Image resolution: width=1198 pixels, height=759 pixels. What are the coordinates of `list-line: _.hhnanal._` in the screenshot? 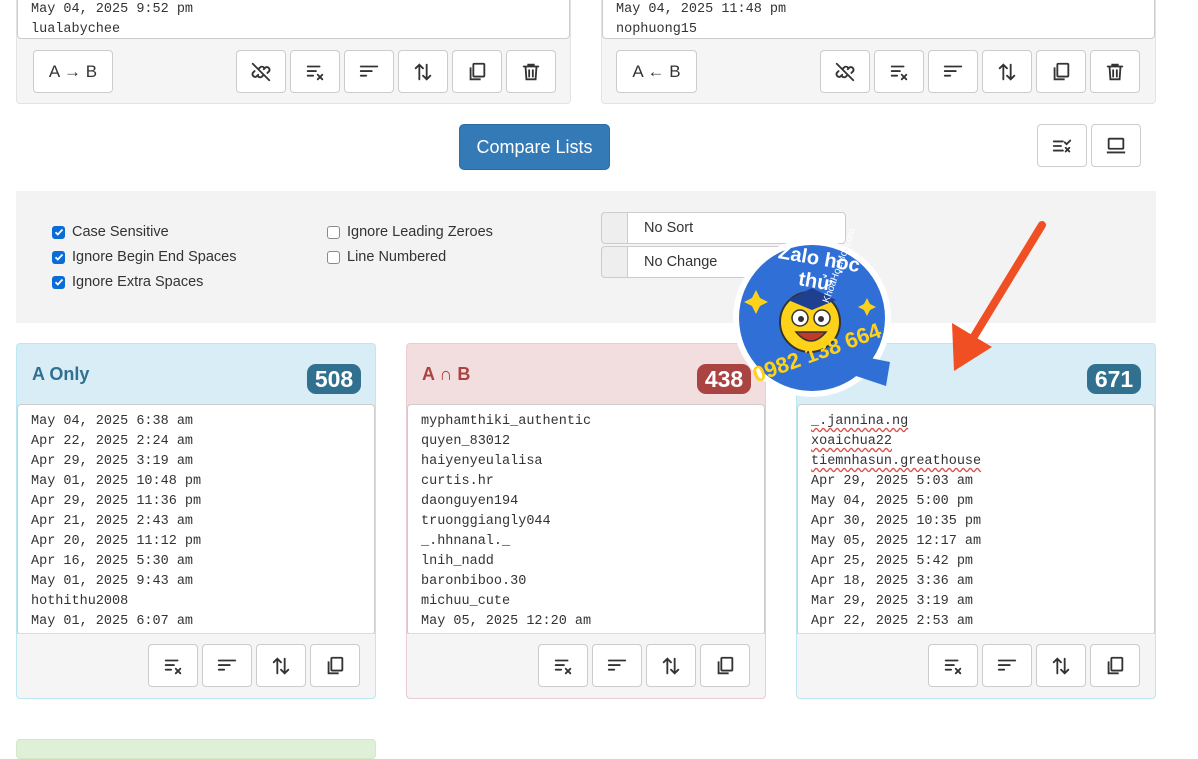 It's located at (466, 541).